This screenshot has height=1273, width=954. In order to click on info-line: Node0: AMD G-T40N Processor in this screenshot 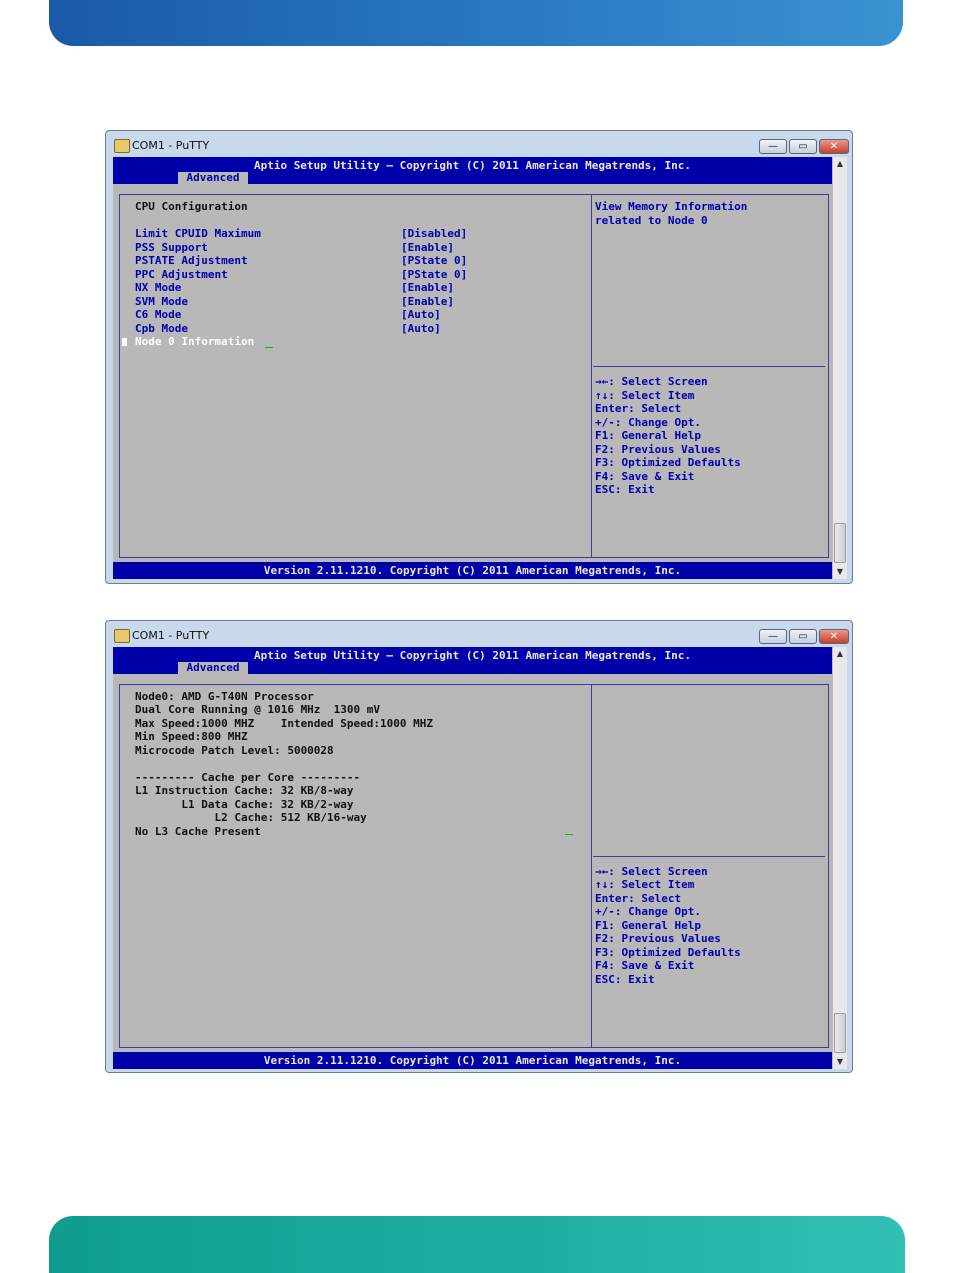, I will do `click(224, 696)`.